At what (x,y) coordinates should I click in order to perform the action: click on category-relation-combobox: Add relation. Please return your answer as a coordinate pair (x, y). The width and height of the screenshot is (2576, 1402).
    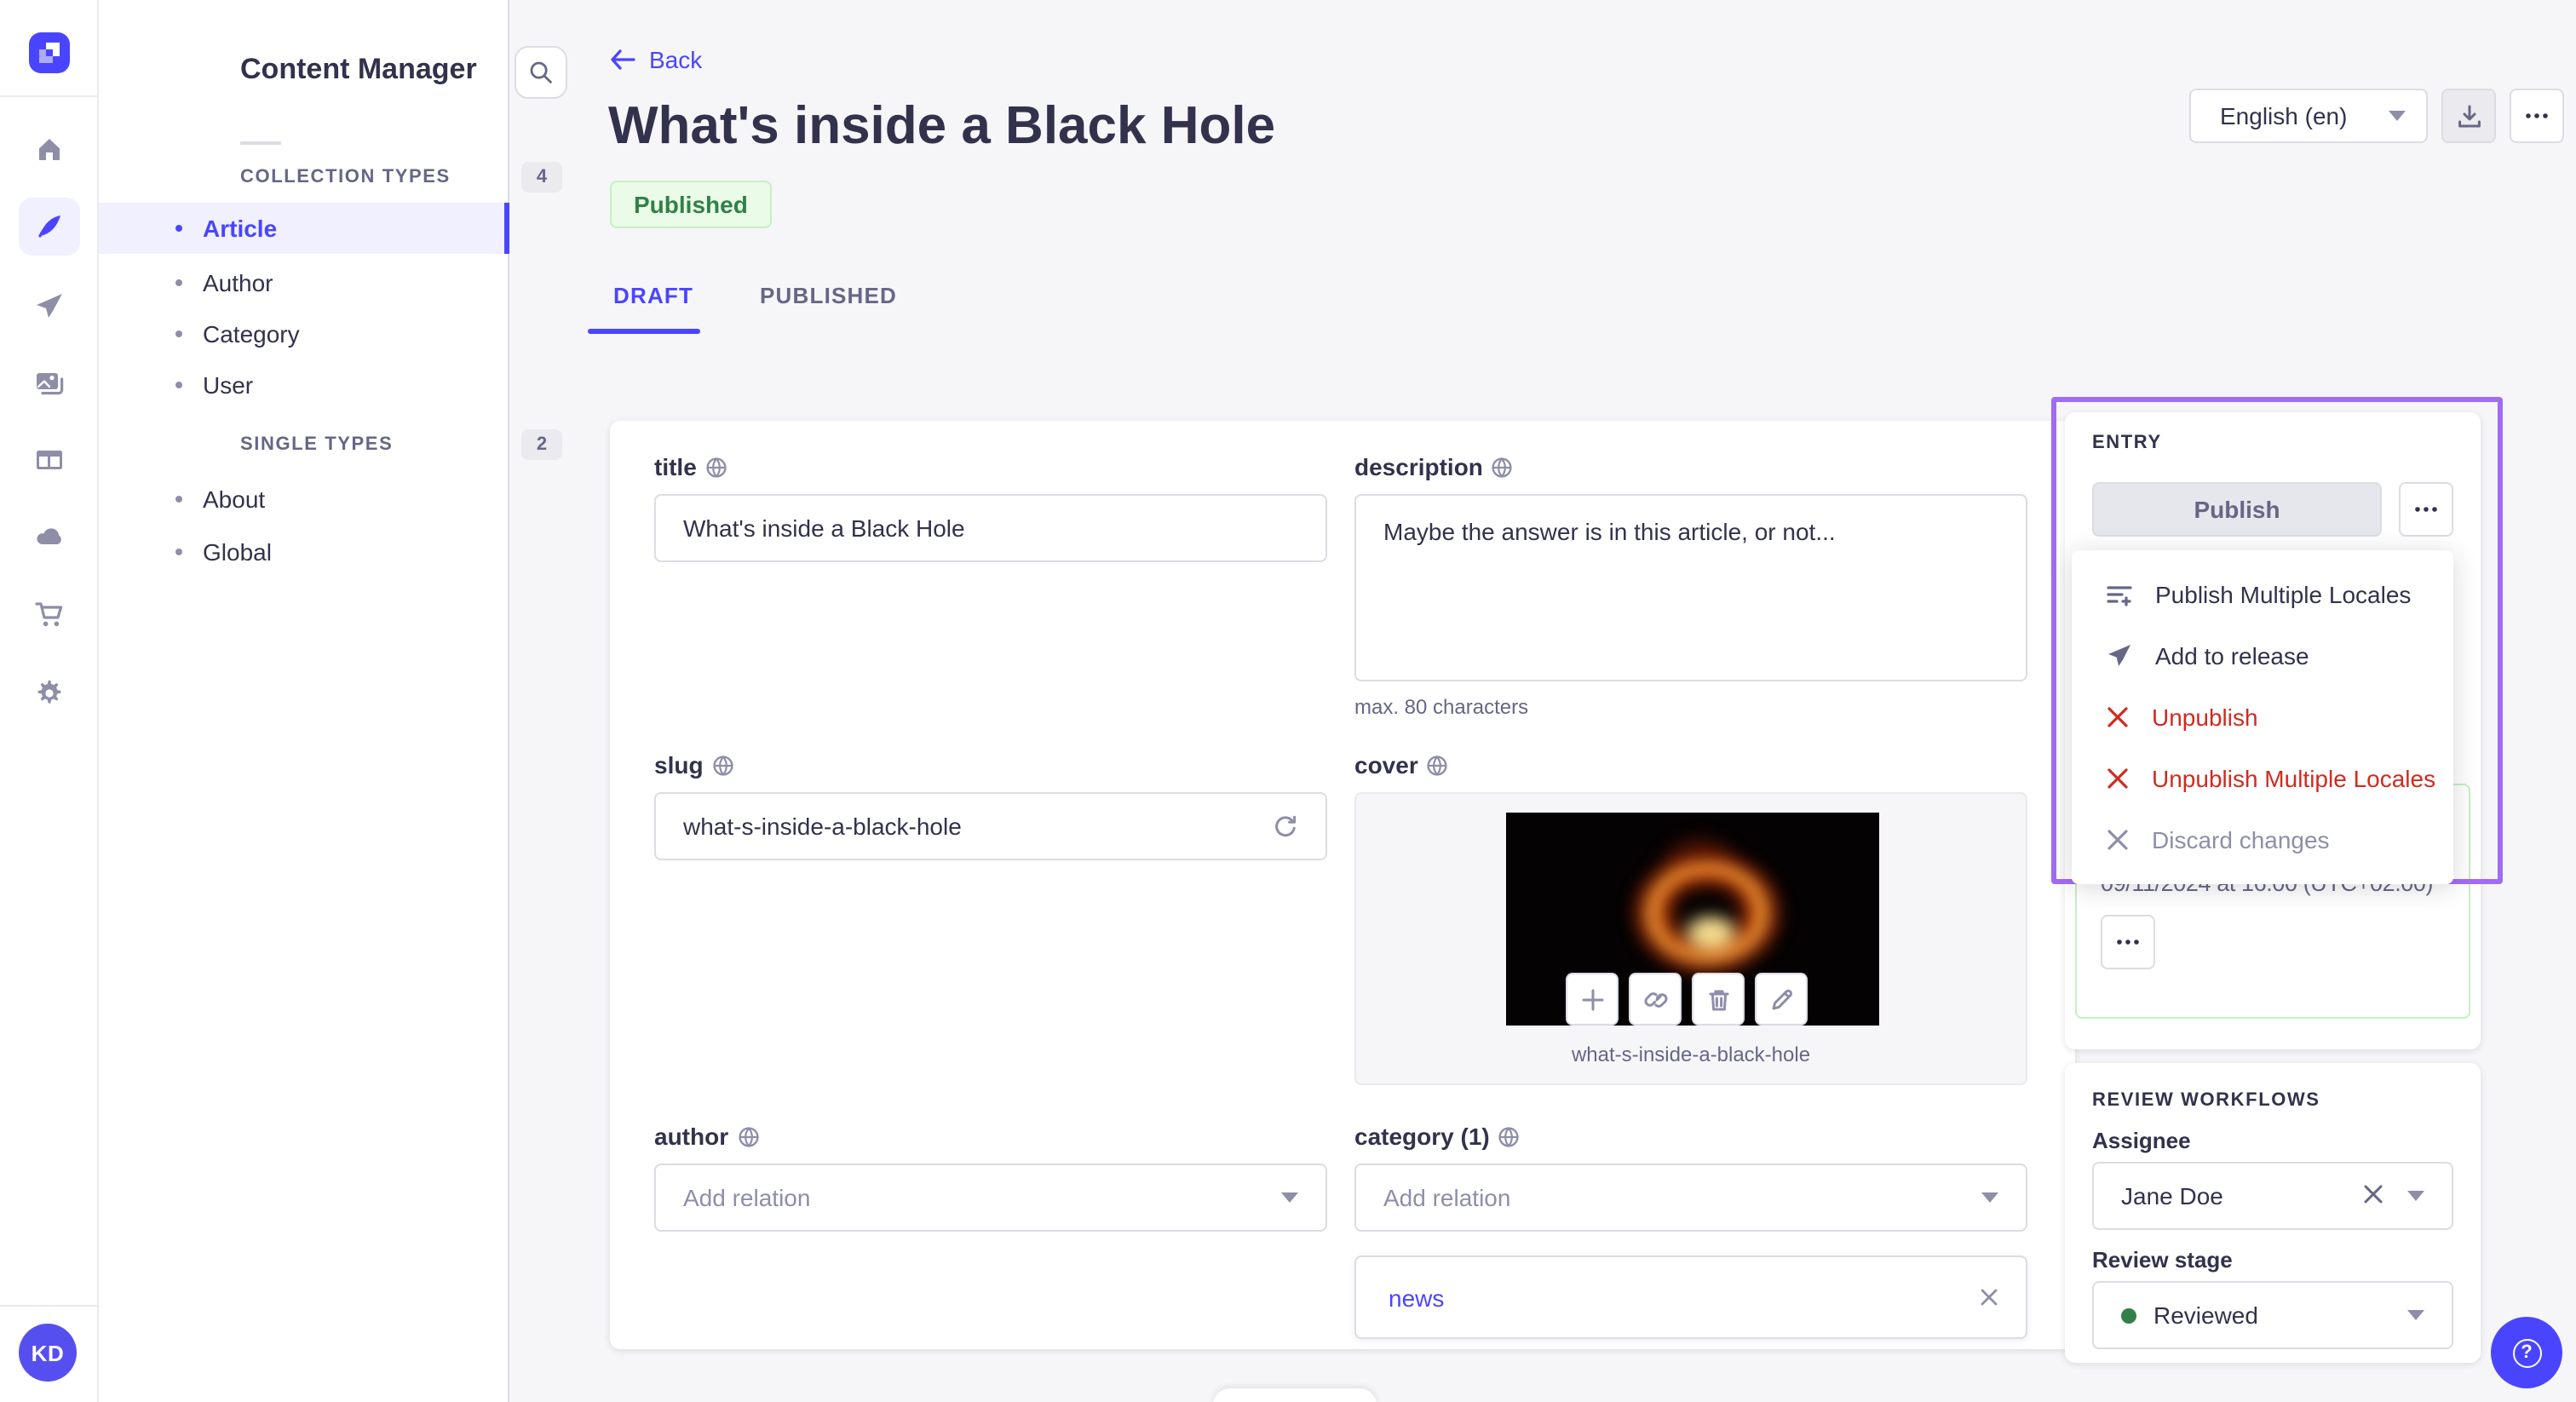
    Looking at the image, I should click on (1691, 1198).